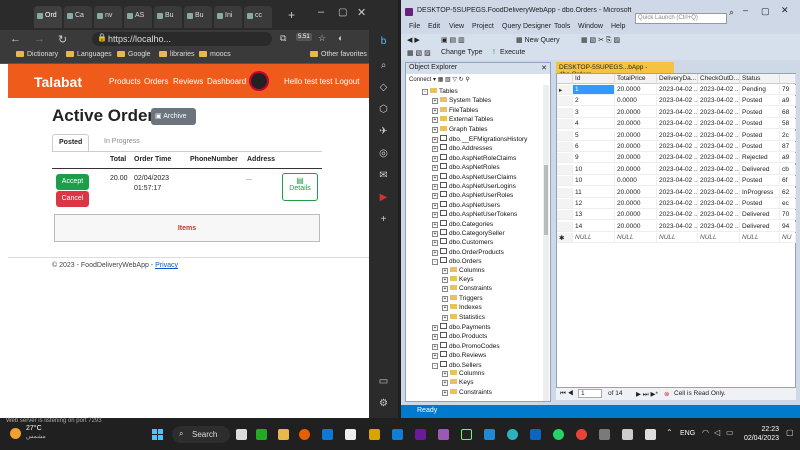 The image size is (800, 450). What do you see at coordinates (48, 17) in the screenshot?
I see `browser-tab: Ord` at bounding box center [48, 17].